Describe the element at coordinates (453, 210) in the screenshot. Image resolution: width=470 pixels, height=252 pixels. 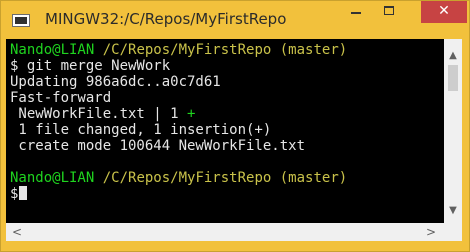
I see `scroll-down-icon: ▼` at that location.